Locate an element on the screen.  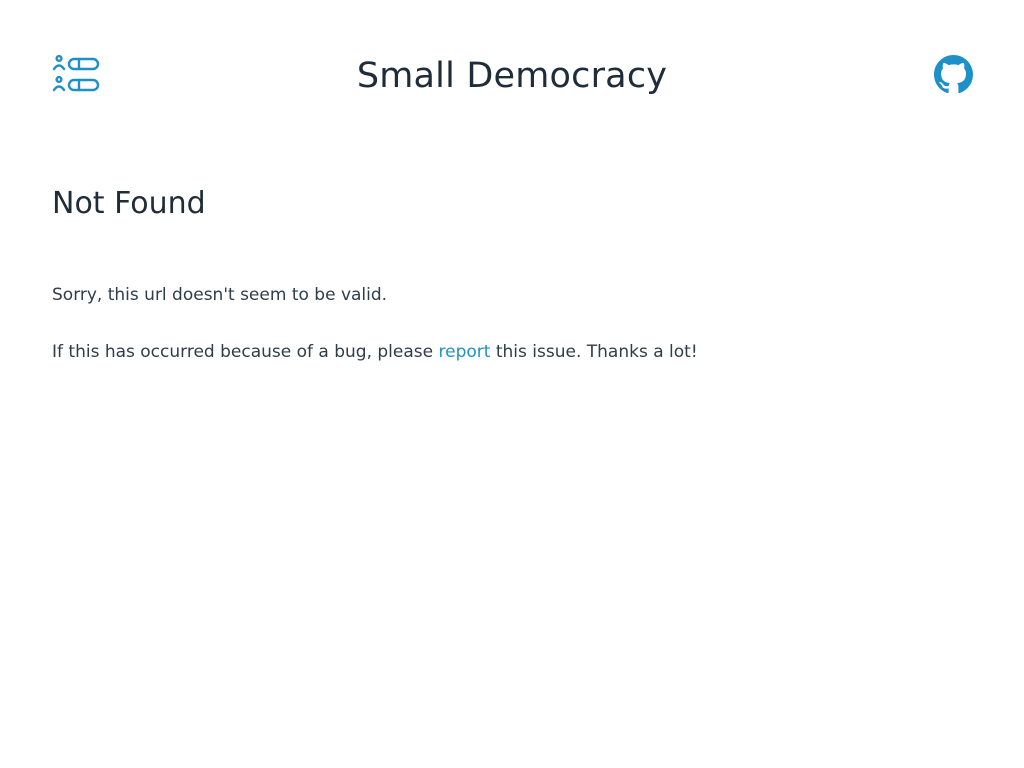
github-link is located at coordinates (953, 74).